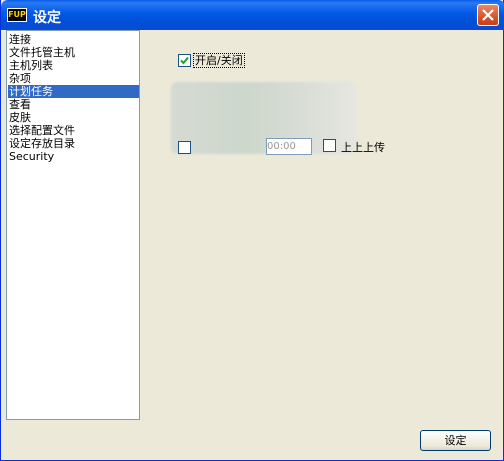 The height and width of the screenshot is (461, 504). What do you see at coordinates (219, 60) in the screenshot?
I see `enable-label: 开启/关闭` at bounding box center [219, 60].